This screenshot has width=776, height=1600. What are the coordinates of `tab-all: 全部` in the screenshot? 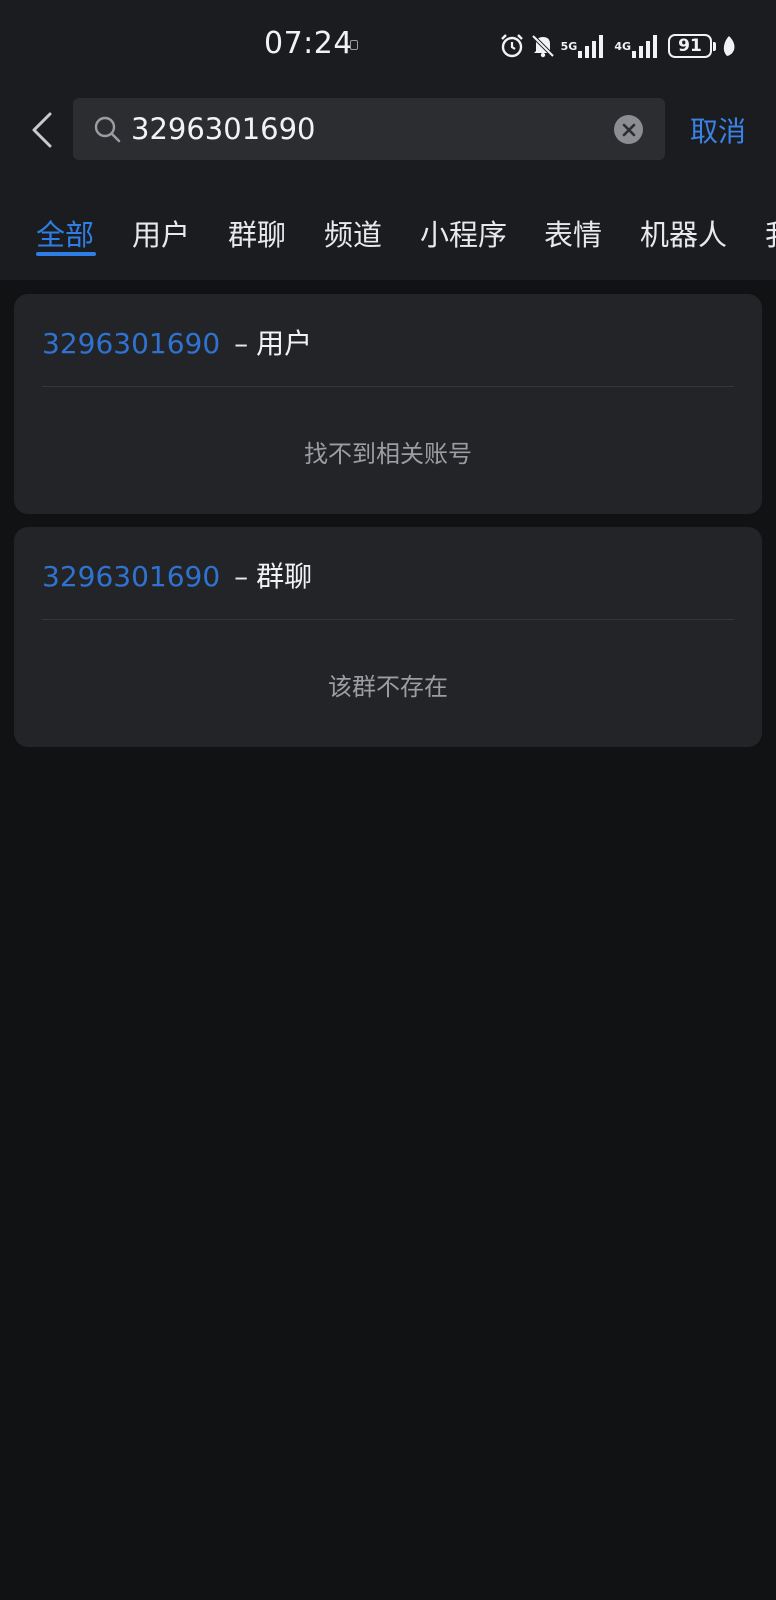 It's located at (65, 233).